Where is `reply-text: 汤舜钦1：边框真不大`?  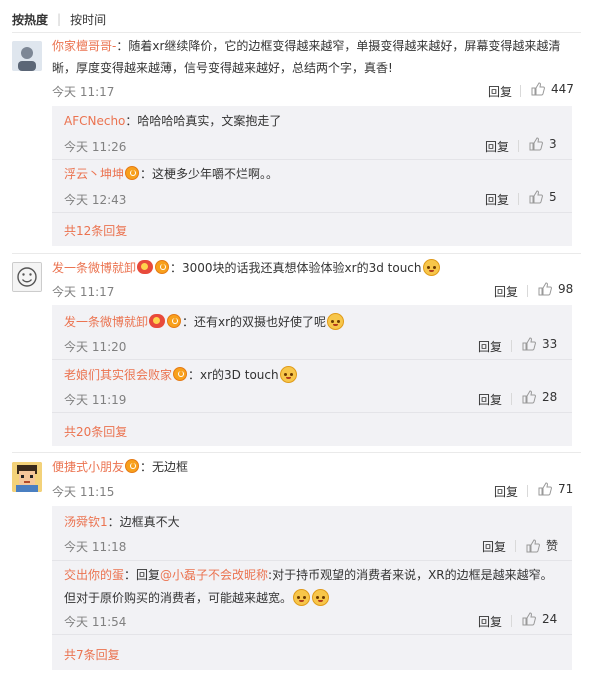
reply-text: 汤舜钦1：边框真不大 is located at coordinates (122, 522).